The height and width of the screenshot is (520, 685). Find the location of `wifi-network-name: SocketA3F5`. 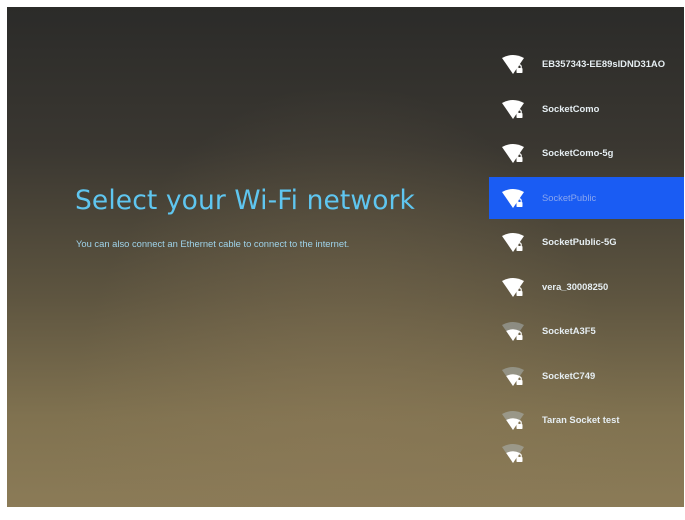

wifi-network-name: SocketA3F5 is located at coordinates (569, 330).